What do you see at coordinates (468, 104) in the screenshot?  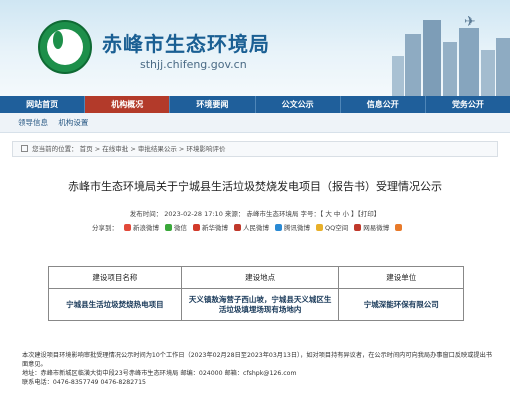 I see `nav-item-party-affairs: 党务公开` at bounding box center [468, 104].